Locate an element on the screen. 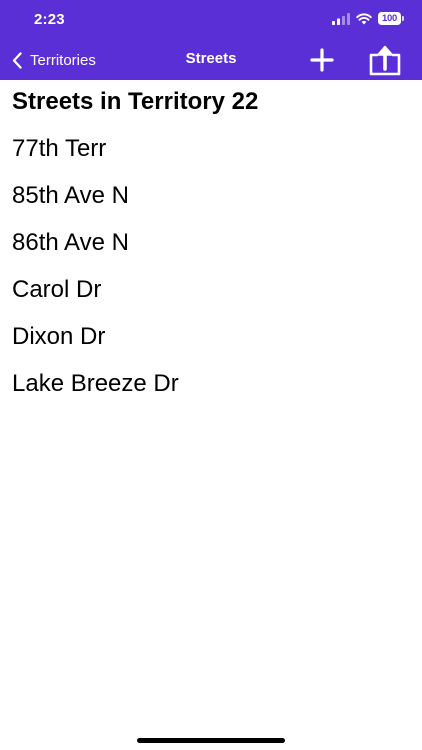 The width and height of the screenshot is (422, 750). list-heading: Streets in Territory 22 is located at coordinates (135, 101).